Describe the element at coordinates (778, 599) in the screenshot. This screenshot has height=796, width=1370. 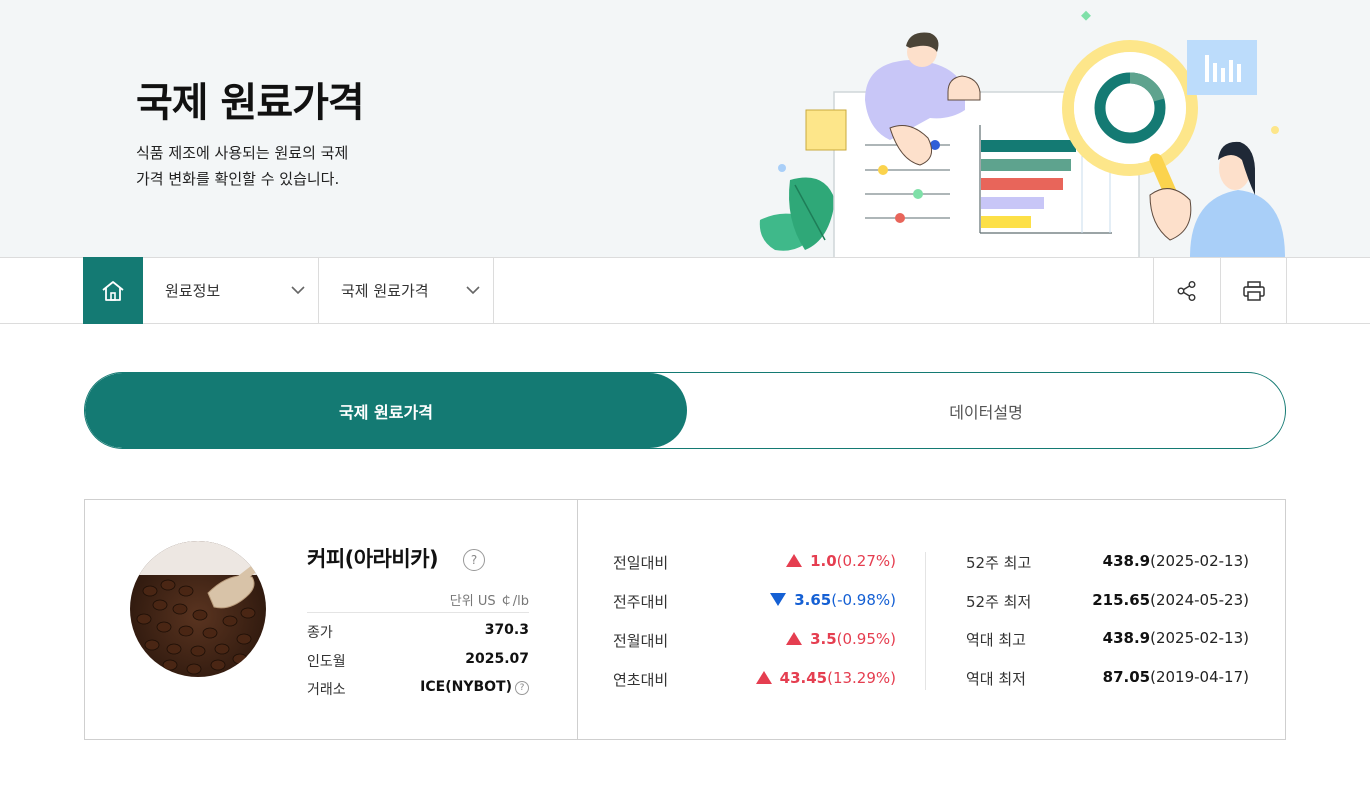
I see `arrow-down-icon` at that location.